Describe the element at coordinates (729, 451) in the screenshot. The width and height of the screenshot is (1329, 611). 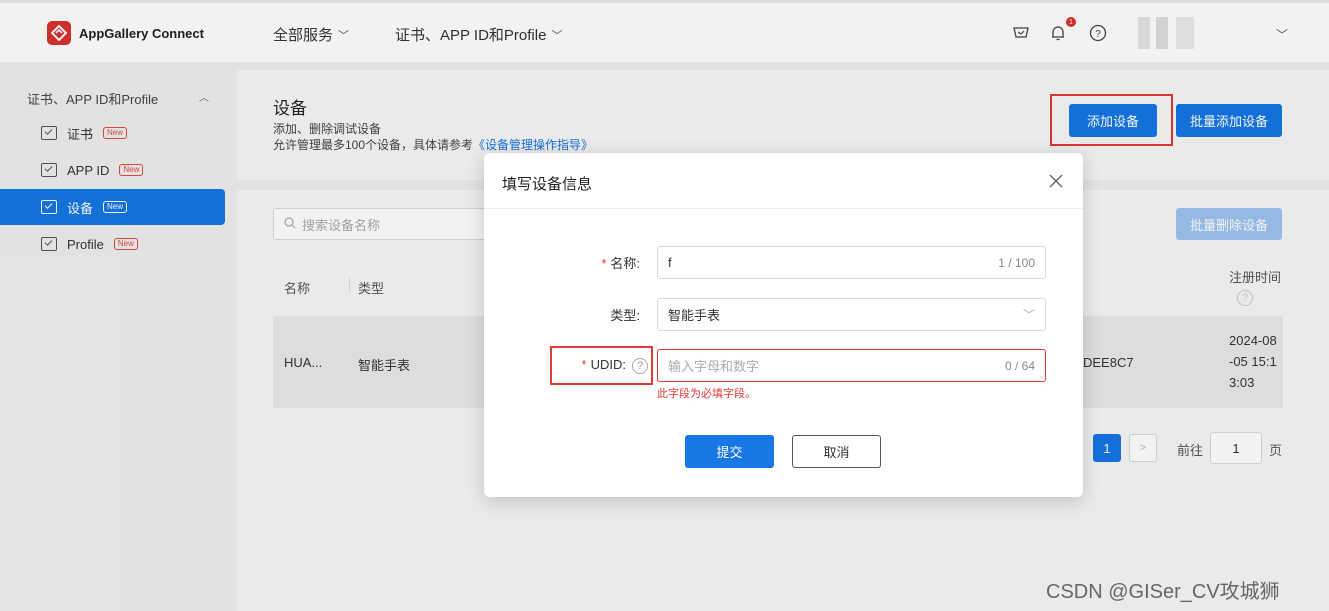
I see `submit-button: 提交` at that location.